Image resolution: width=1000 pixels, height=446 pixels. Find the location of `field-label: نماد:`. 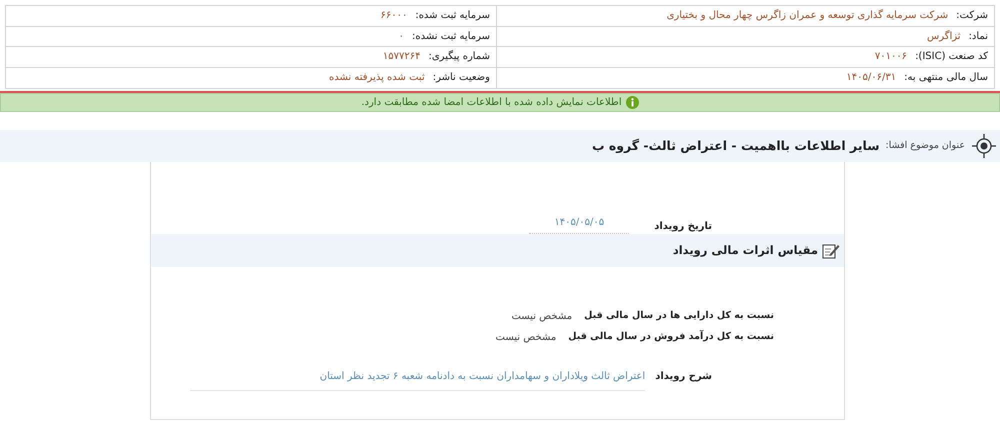

field-label: نماد: is located at coordinates (978, 37).